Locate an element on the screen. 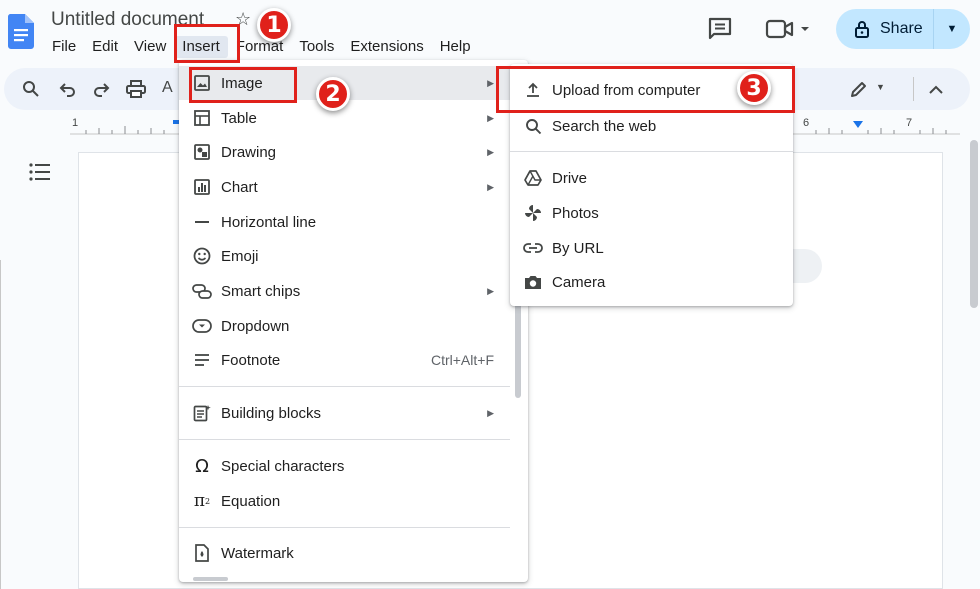  drawing-icon is located at coordinates (202, 152).